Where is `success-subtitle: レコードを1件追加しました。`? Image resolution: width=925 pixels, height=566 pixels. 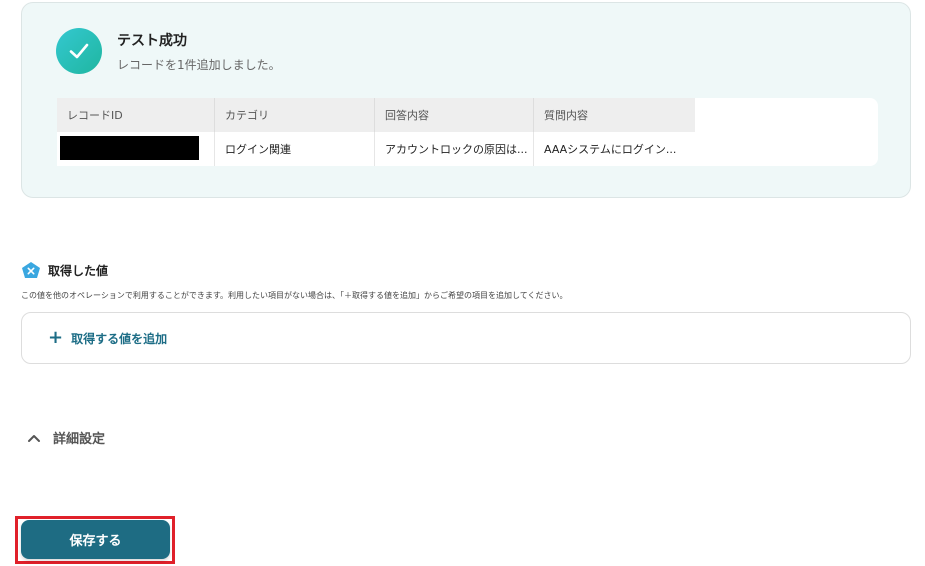
success-subtitle: レコードを1件追加しました。 is located at coordinates (199, 65).